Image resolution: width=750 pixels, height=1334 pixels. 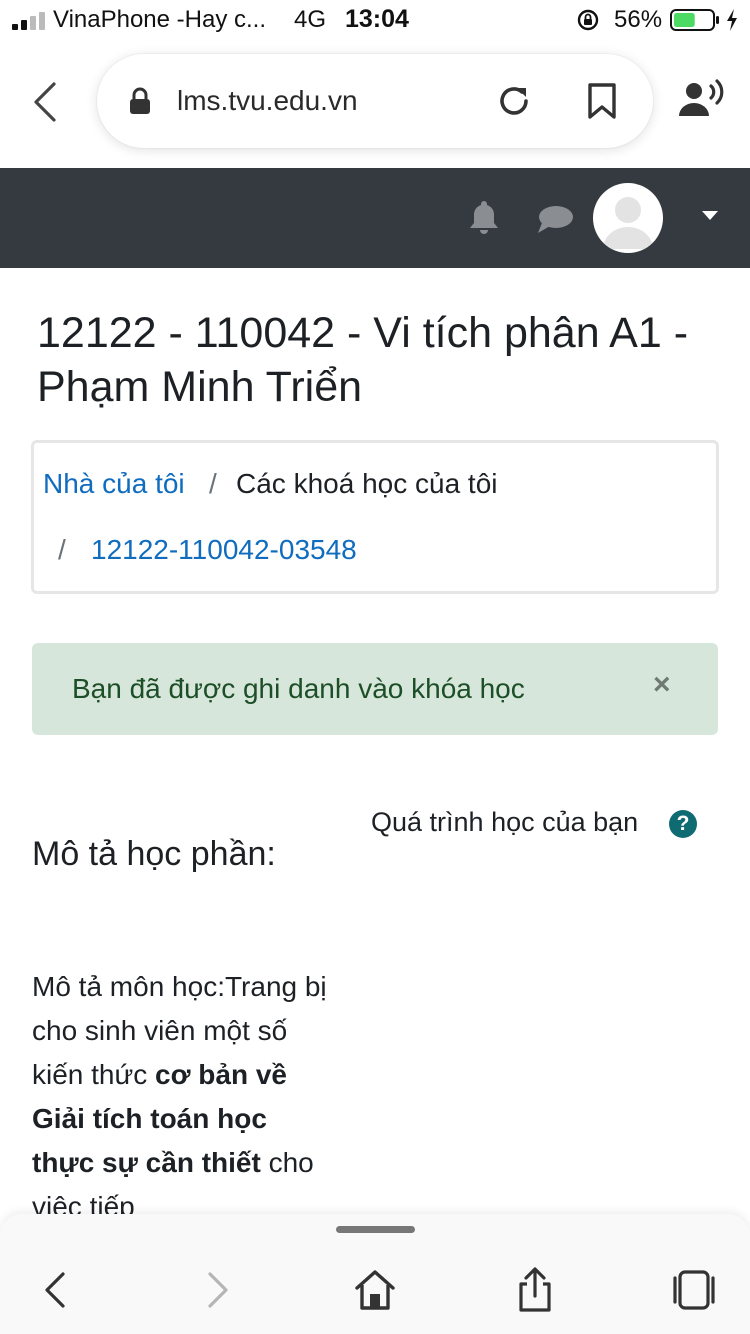 What do you see at coordinates (375, 218) in the screenshot?
I see `site-navbar` at bounding box center [375, 218].